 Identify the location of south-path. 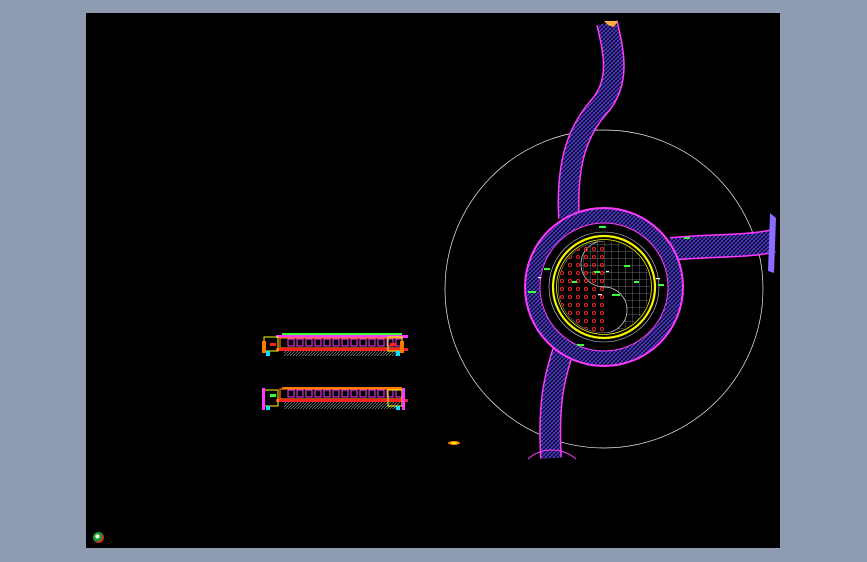
(552, 402).